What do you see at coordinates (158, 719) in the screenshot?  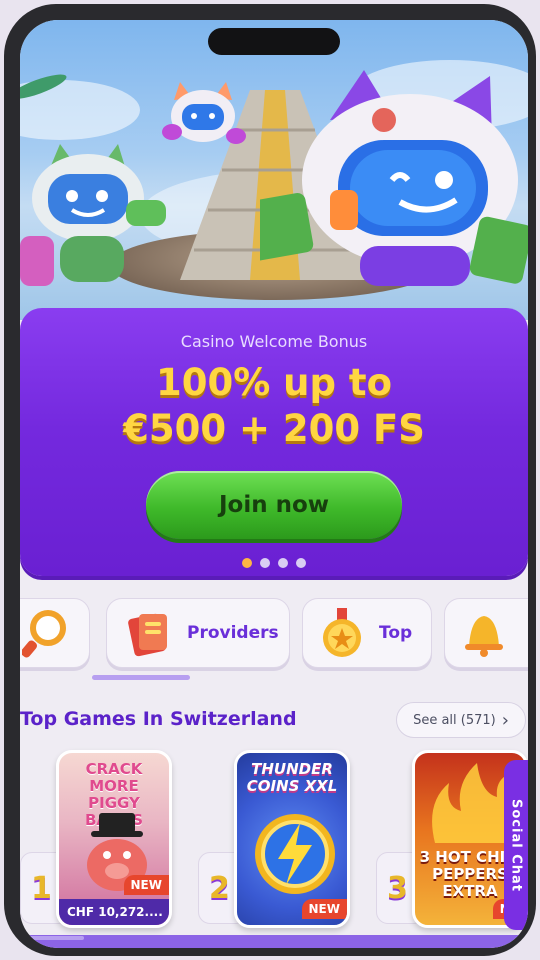 I see `section-title: Top Games In Switzerland` at bounding box center [158, 719].